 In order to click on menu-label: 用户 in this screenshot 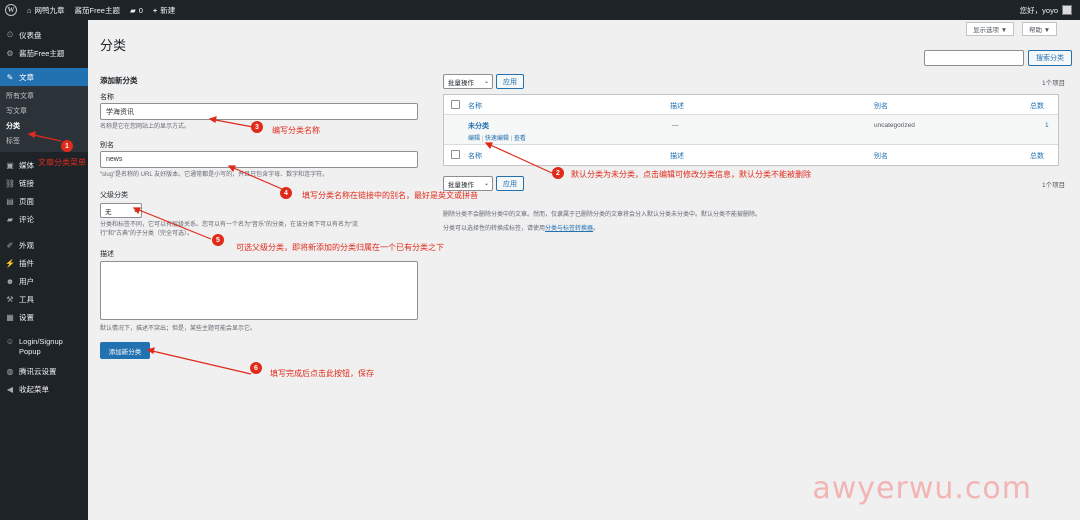, I will do `click(26, 281)`.